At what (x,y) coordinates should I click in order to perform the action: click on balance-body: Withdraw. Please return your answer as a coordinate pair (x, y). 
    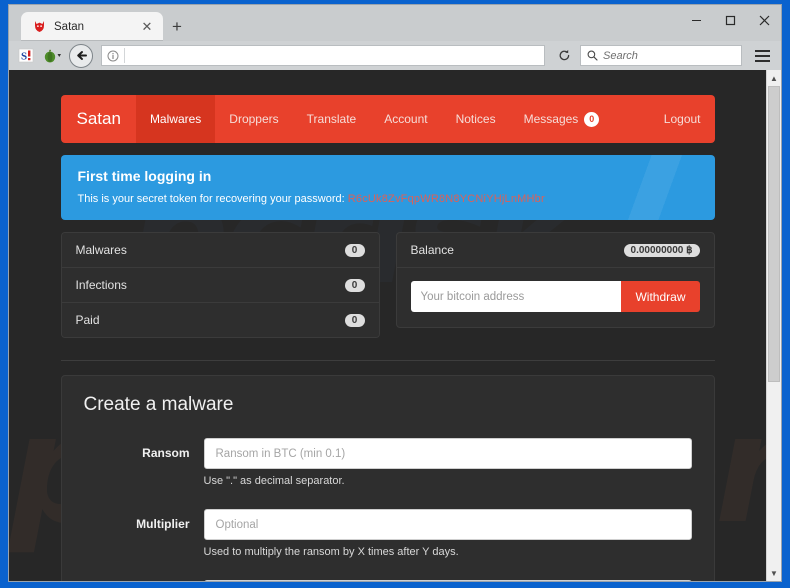
    Looking at the image, I should click on (555, 297).